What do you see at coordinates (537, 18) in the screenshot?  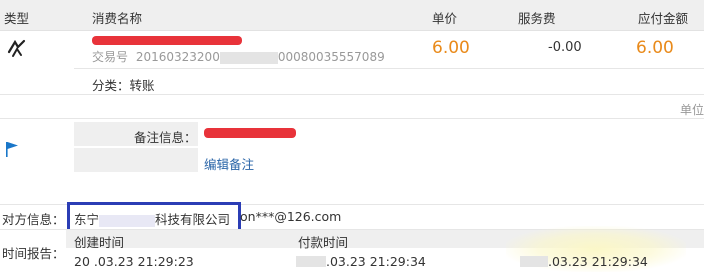 I see `col-service-fee: 服务费` at bounding box center [537, 18].